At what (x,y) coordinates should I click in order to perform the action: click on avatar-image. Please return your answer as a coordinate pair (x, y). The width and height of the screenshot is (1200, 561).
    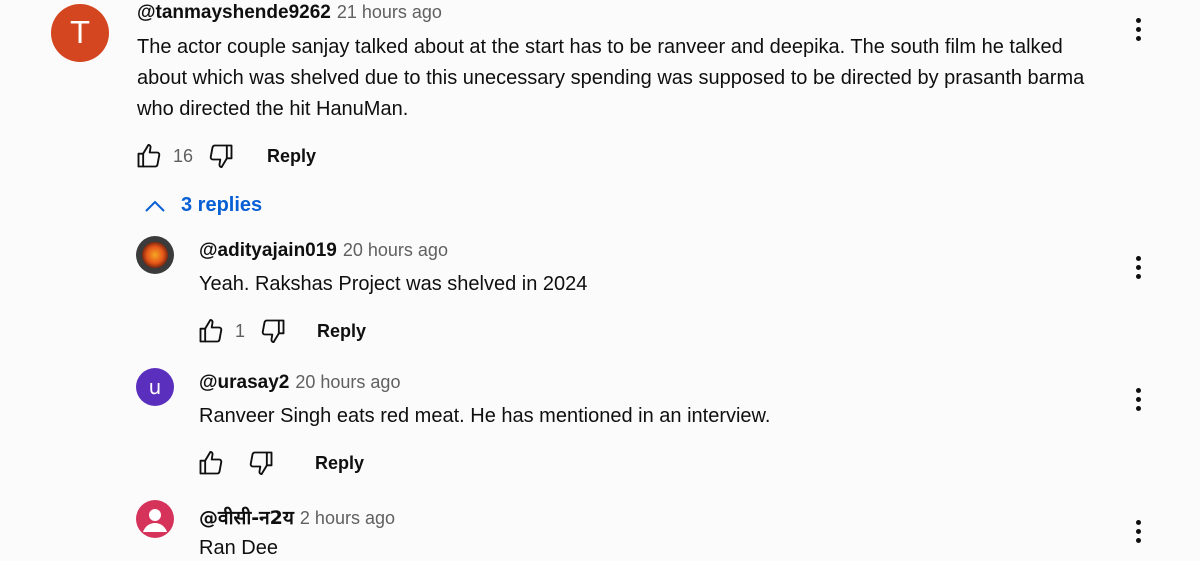
    Looking at the image, I should click on (155, 255).